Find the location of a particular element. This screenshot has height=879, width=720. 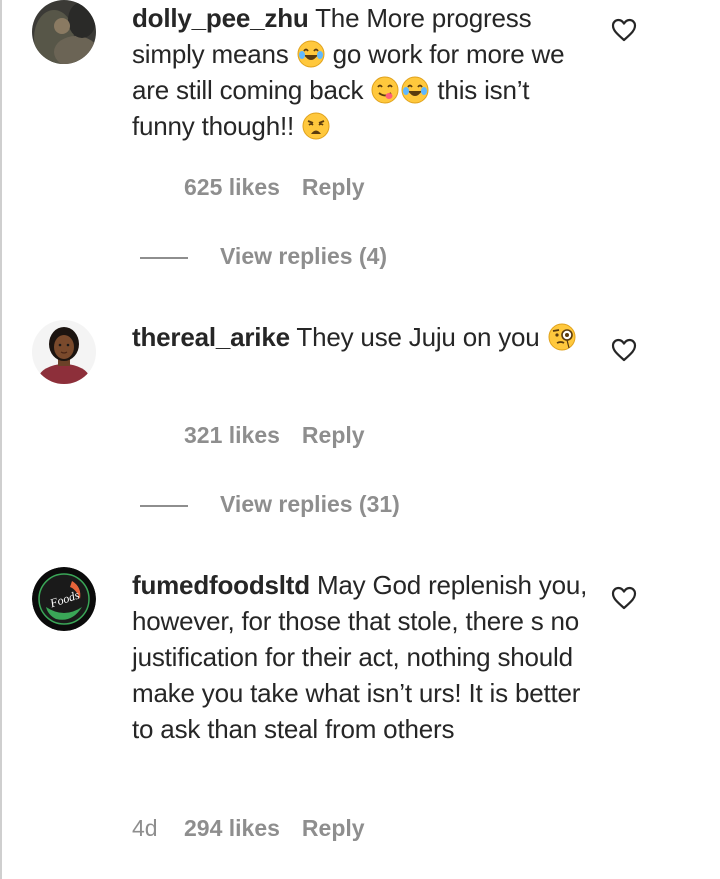

avatar: Foods is located at coordinates (64, 599).